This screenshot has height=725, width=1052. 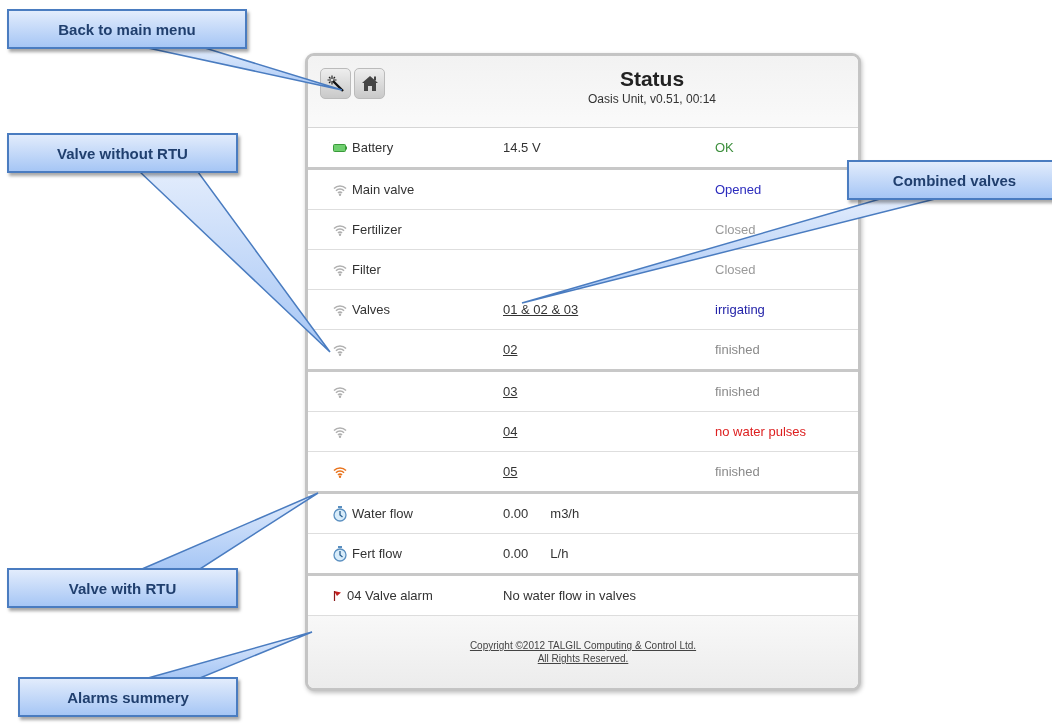 I want to click on page-title: Status, so click(x=652, y=79).